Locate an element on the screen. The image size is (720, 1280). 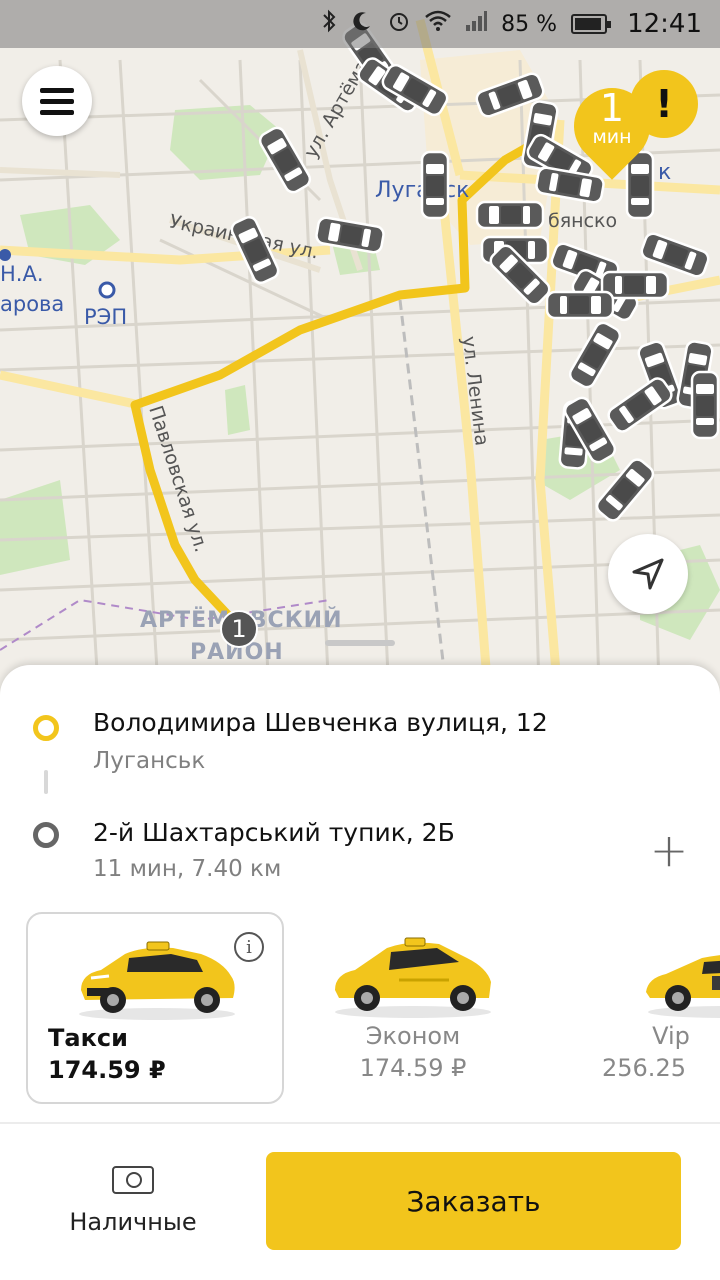
battery-icon is located at coordinates (591, 24).